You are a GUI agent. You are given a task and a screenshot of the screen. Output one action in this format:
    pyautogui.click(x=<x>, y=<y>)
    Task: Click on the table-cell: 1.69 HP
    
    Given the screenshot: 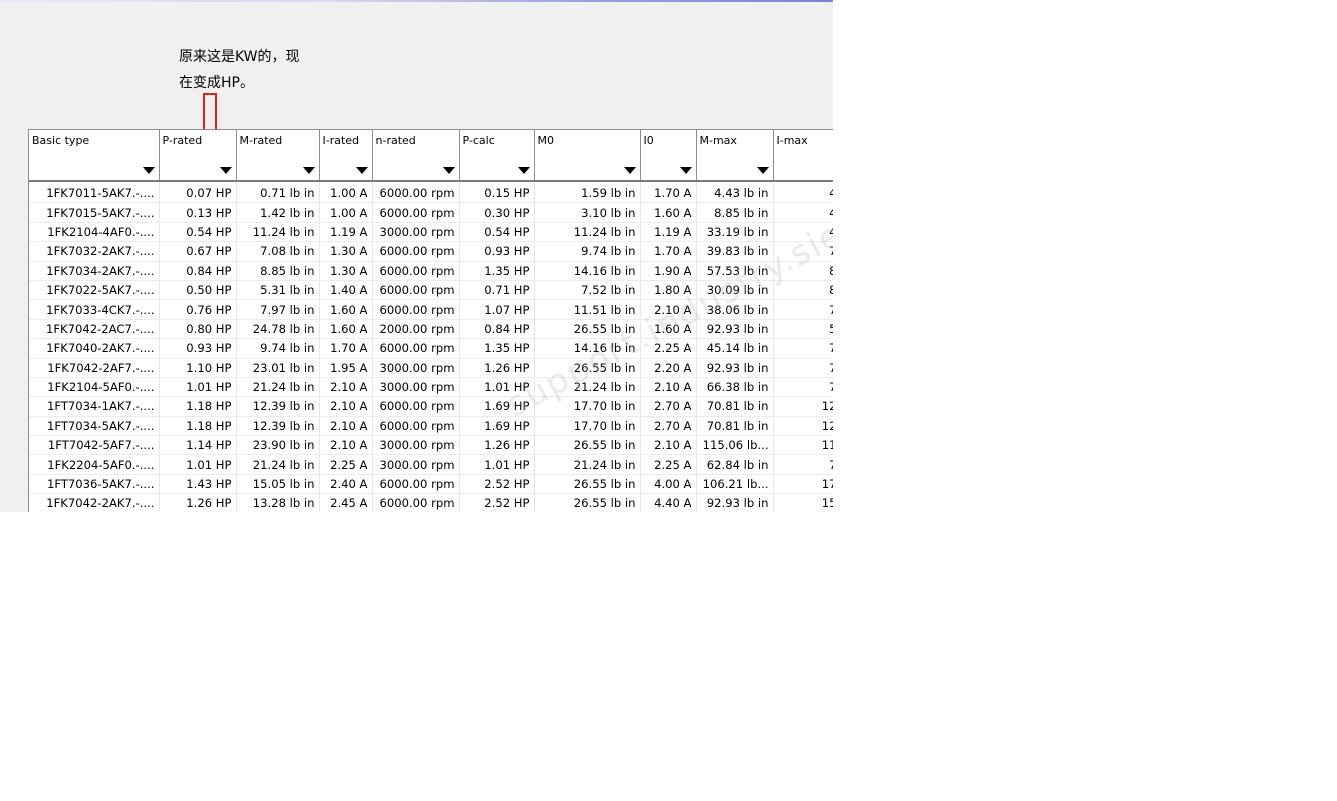 What is the action you would take?
    pyautogui.click(x=497, y=426)
    